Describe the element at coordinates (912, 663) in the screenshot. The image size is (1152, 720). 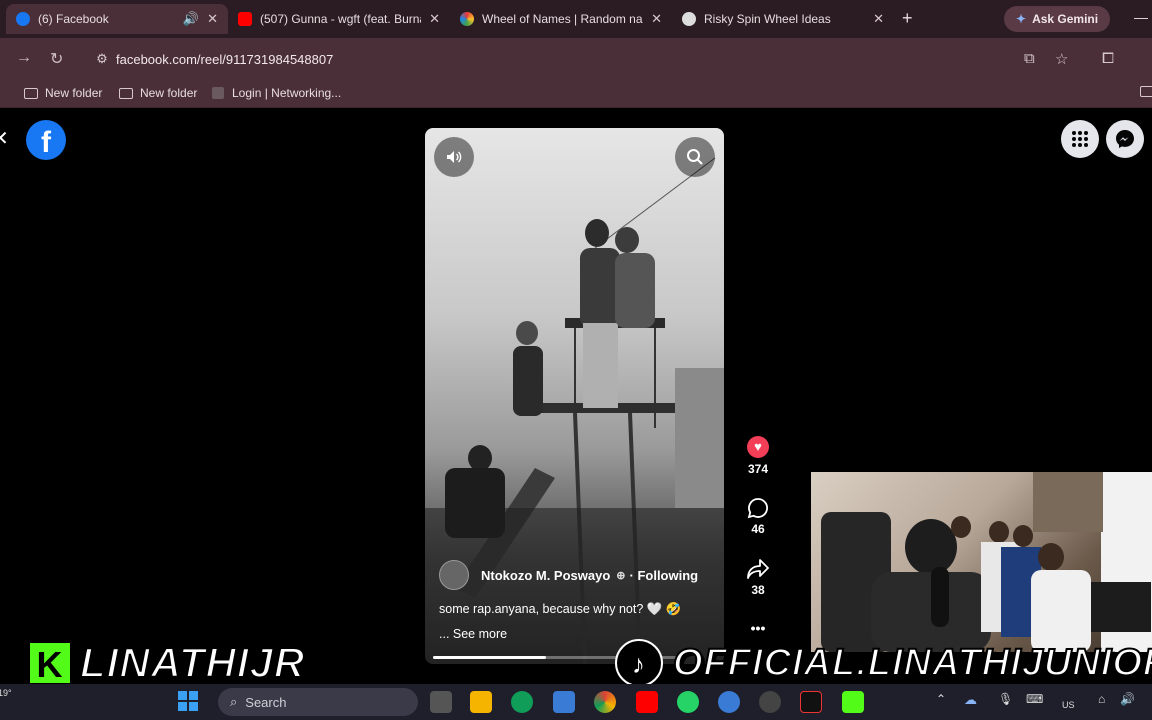
I see `right-handle-text: OFFICIAL.LINATHIJUNIOR` at that location.